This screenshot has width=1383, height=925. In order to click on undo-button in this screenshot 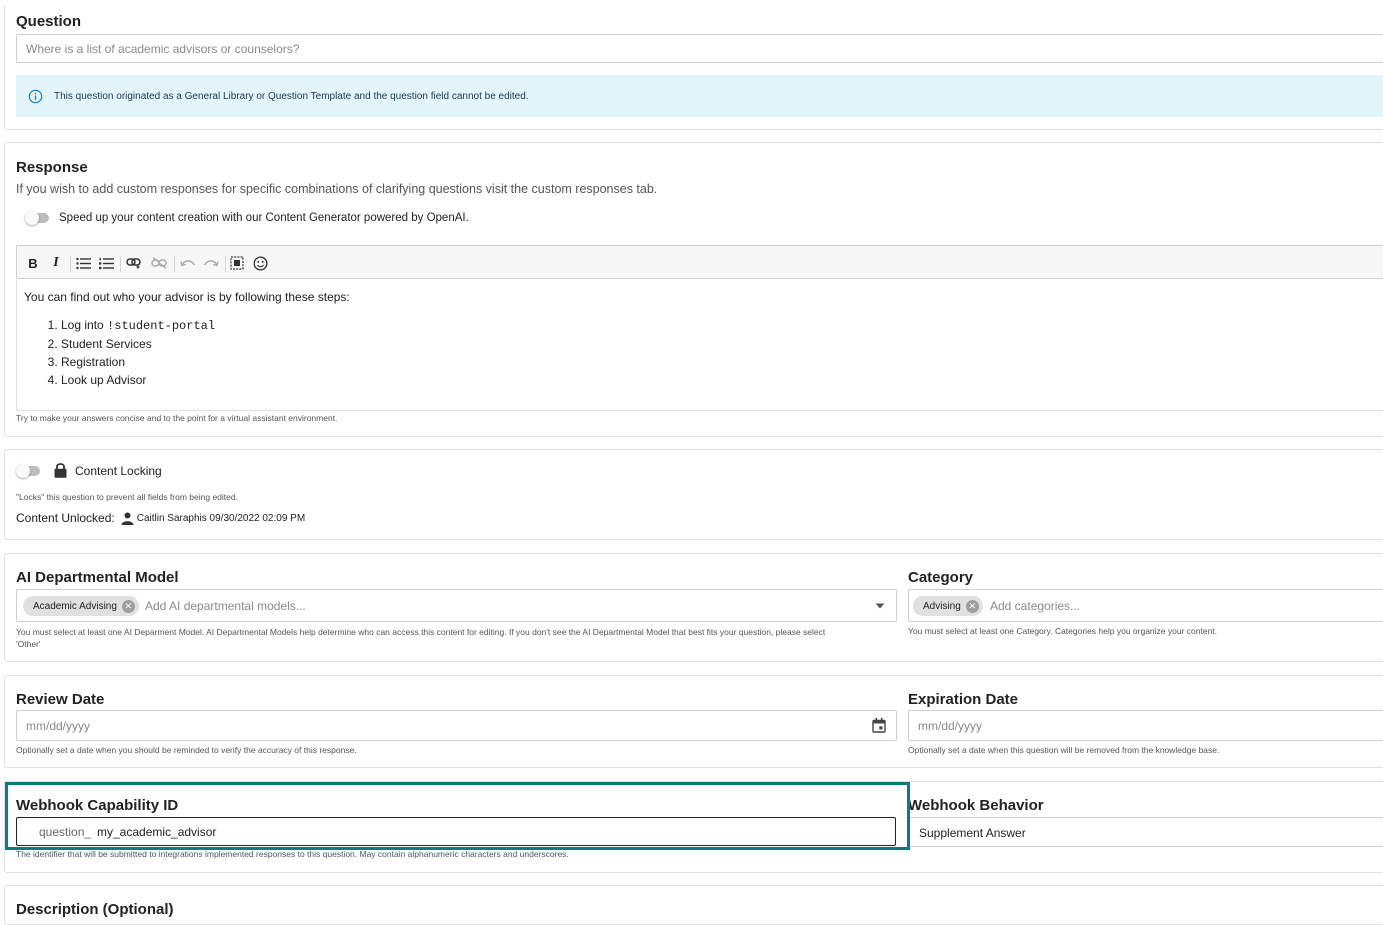, I will do `click(188, 263)`.